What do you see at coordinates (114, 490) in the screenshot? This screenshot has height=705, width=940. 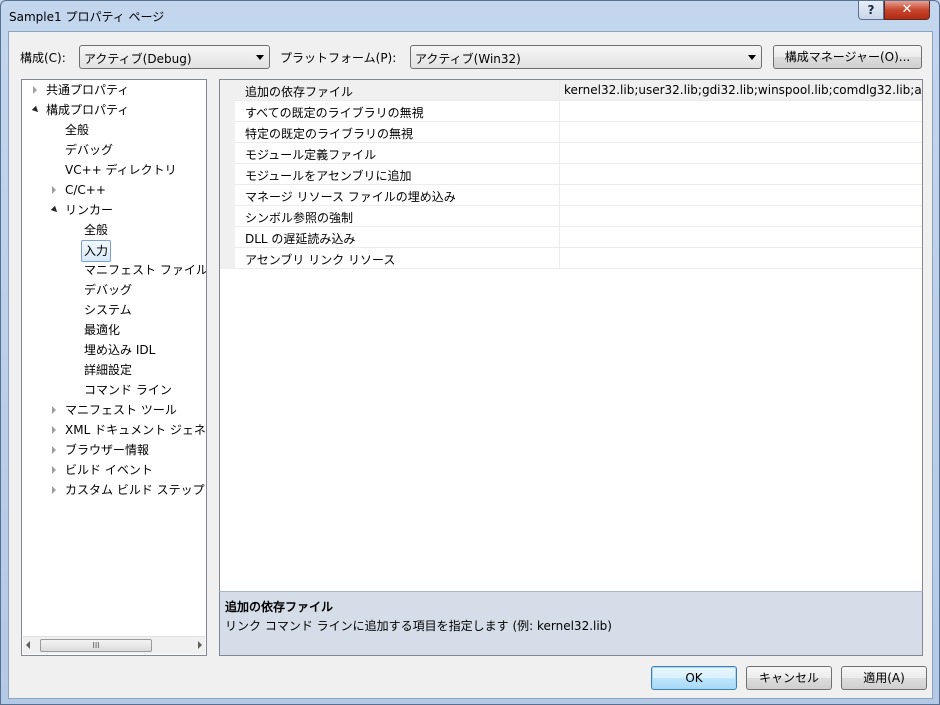 I see `tree-item: カスタム ビルド ステップ` at bounding box center [114, 490].